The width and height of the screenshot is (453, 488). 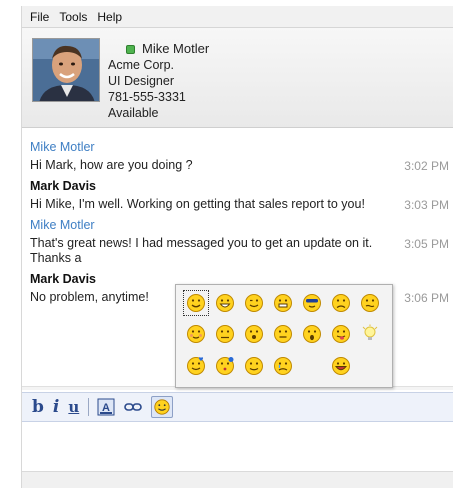 What do you see at coordinates (56, 407) in the screenshot?
I see `italic-button: i` at bounding box center [56, 407].